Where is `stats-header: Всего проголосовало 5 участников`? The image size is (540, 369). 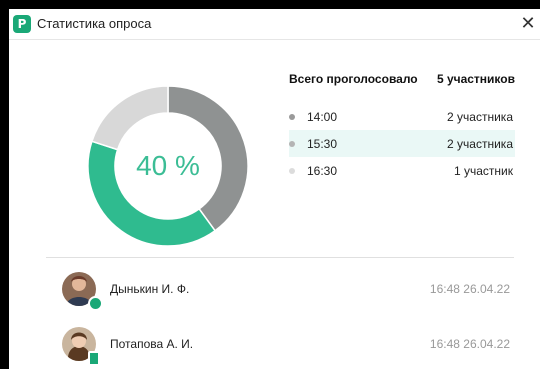
stats-header: Всего проголосовало 5 участников is located at coordinates (402, 78).